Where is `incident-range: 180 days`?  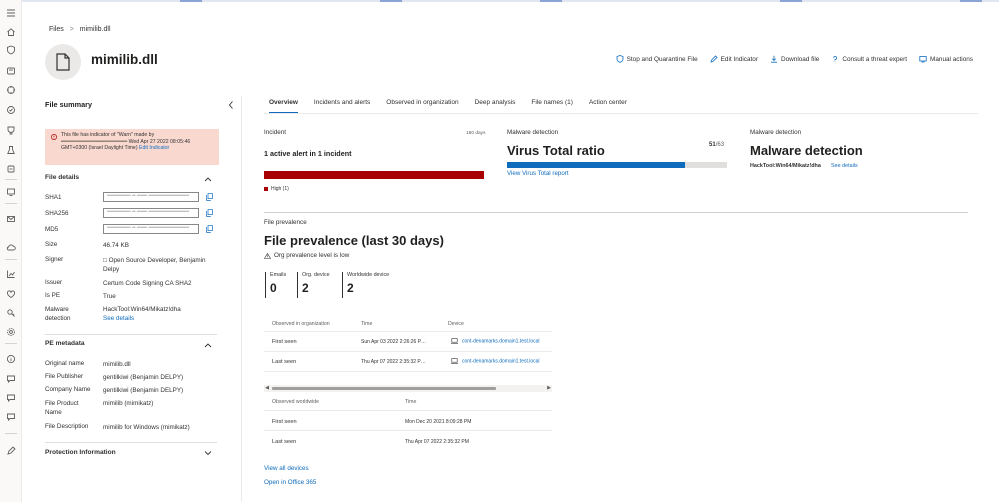
incident-range: 180 days is located at coordinates (476, 133).